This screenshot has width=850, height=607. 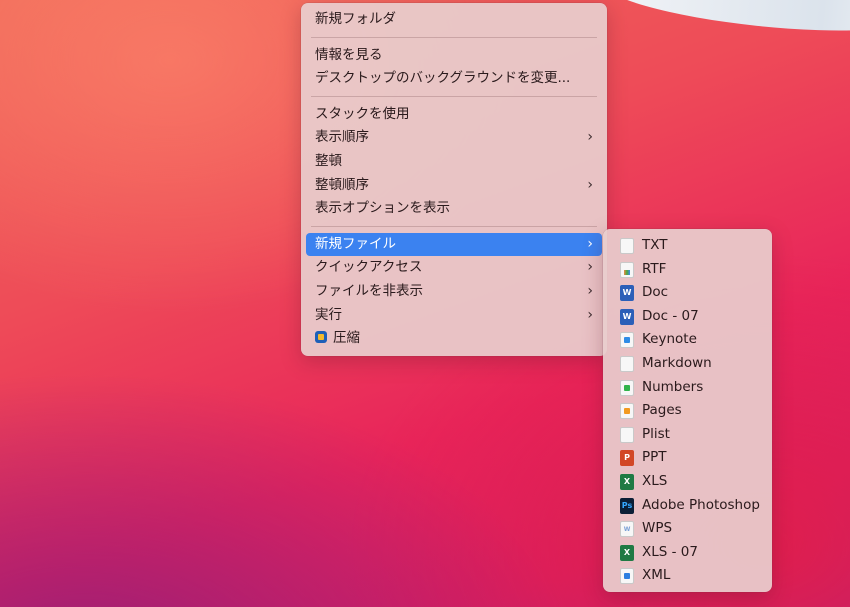 What do you see at coordinates (369, 267) in the screenshot?
I see `menu-item-label: クイックアクセス` at bounding box center [369, 267].